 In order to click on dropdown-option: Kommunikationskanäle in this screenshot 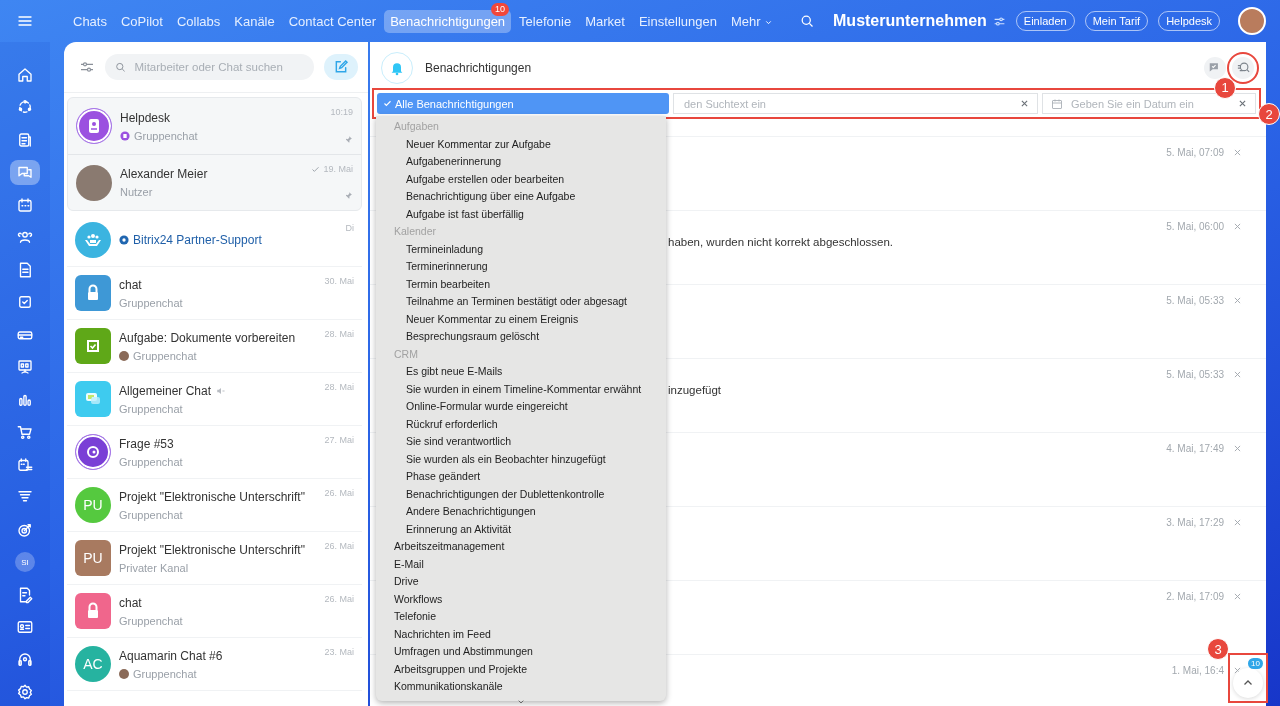, I will do `click(521, 687)`.